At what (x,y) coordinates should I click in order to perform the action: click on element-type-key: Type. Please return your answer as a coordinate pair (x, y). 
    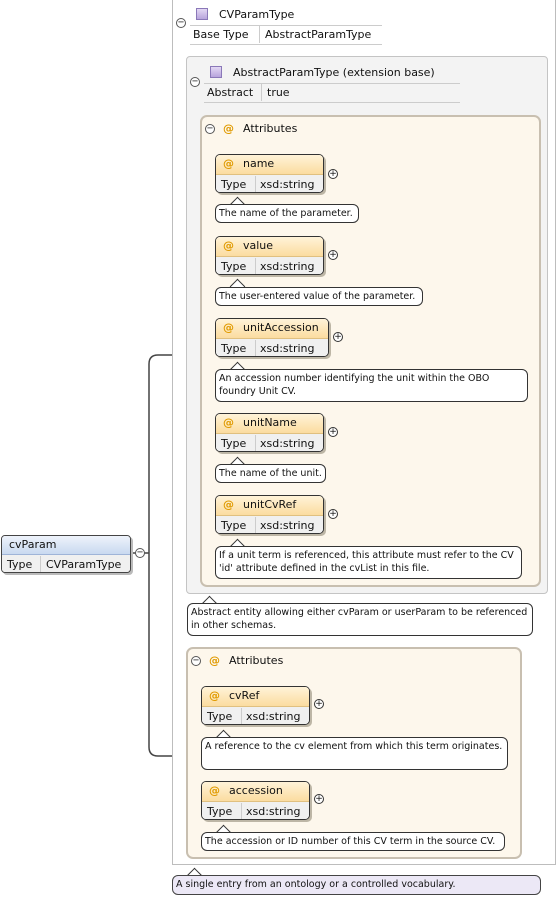
    Looking at the image, I should click on (20, 564).